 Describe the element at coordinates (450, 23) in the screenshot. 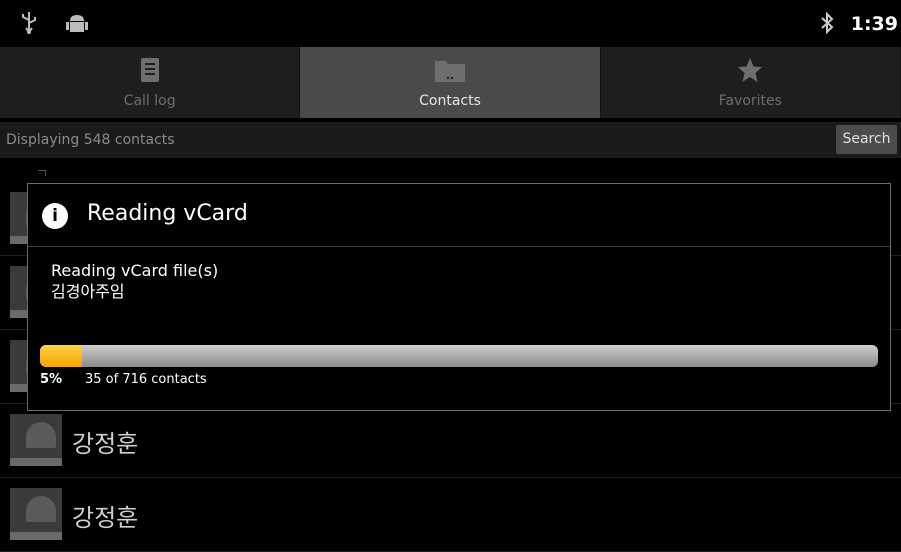

I see `status-bar: 1:39` at that location.